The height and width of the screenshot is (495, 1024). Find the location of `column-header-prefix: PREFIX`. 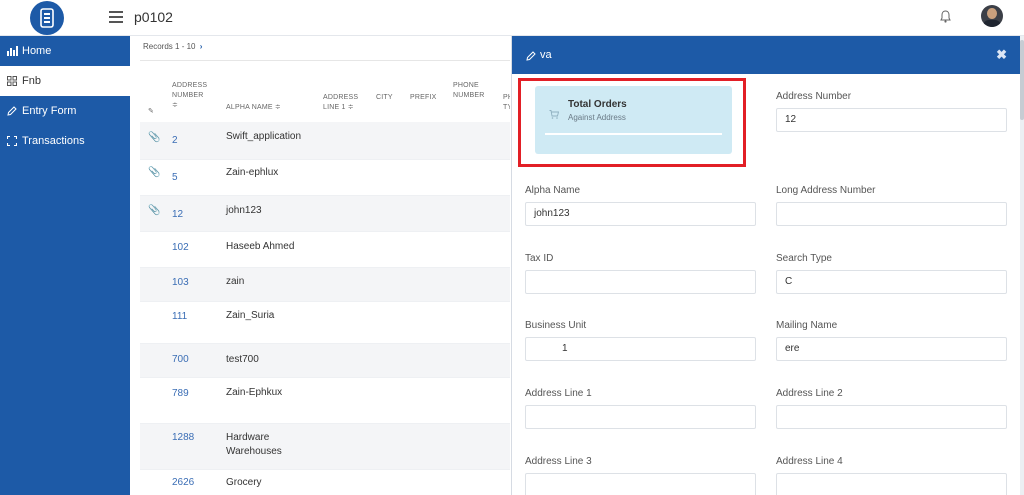

column-header-prefix: PREFIX is located at coordinates (423, 98).